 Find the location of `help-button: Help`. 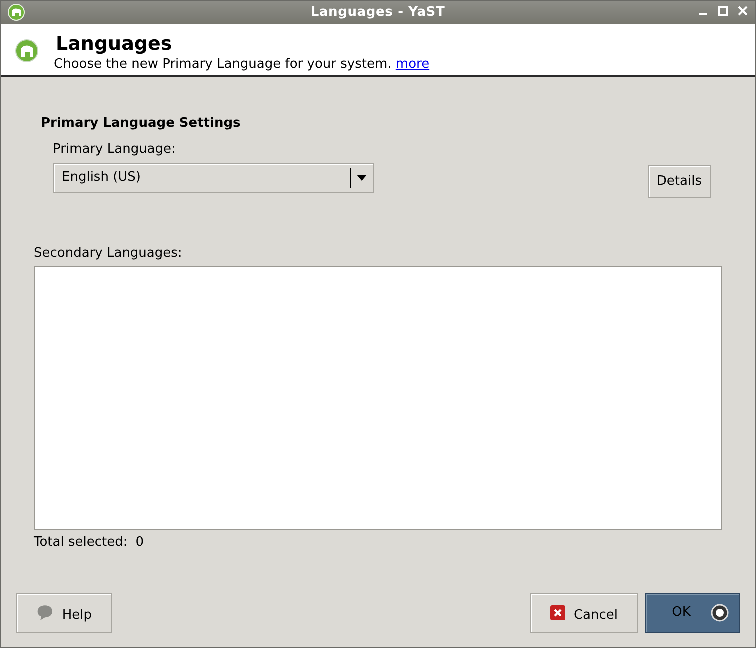

help-button: Help is located at coordinates (64, 613).